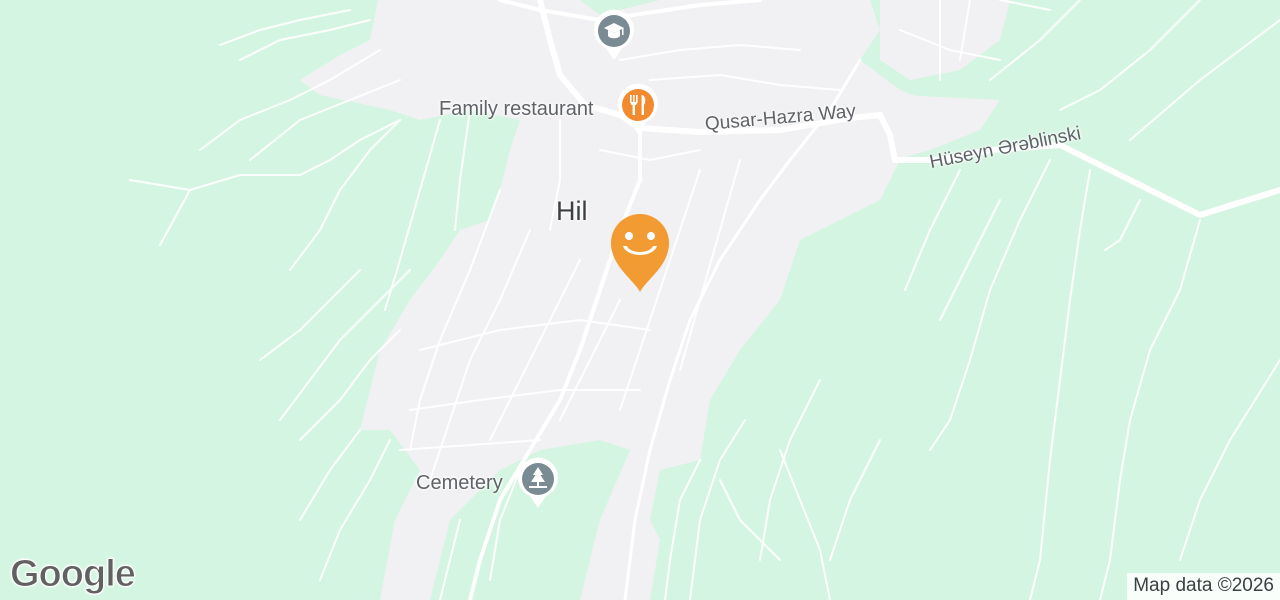 The height and width of the screenshot is (600, 1280). What do you see at coordinates (1203, 586) in the screenshot?
I see `map-attribution: Map data ©2026` at bounding box center [1203, 586].